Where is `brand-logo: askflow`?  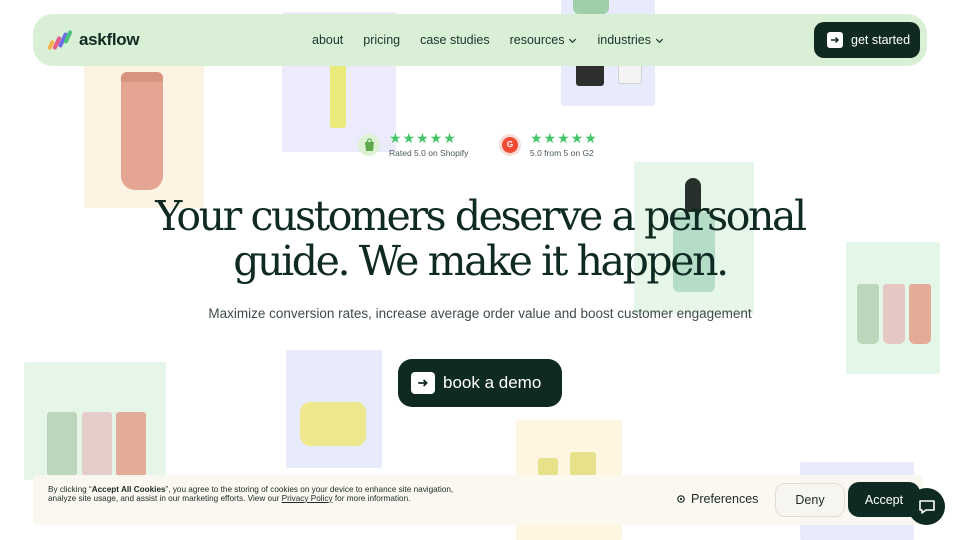
brand-logo: askflow is located at coordinates (93, 40).